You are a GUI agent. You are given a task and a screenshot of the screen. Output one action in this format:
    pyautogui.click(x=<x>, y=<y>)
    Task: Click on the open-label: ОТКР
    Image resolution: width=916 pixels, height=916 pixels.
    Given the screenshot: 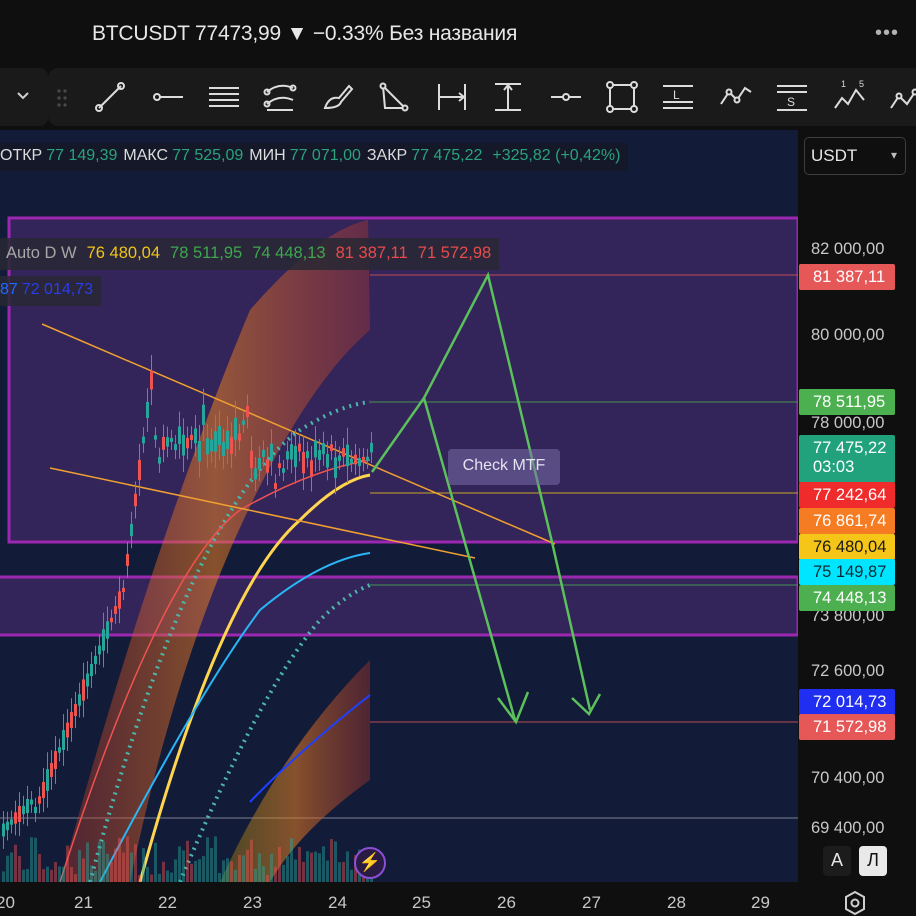 What is the action you would take?
    pyautogui.click(x=21, y=155)
    